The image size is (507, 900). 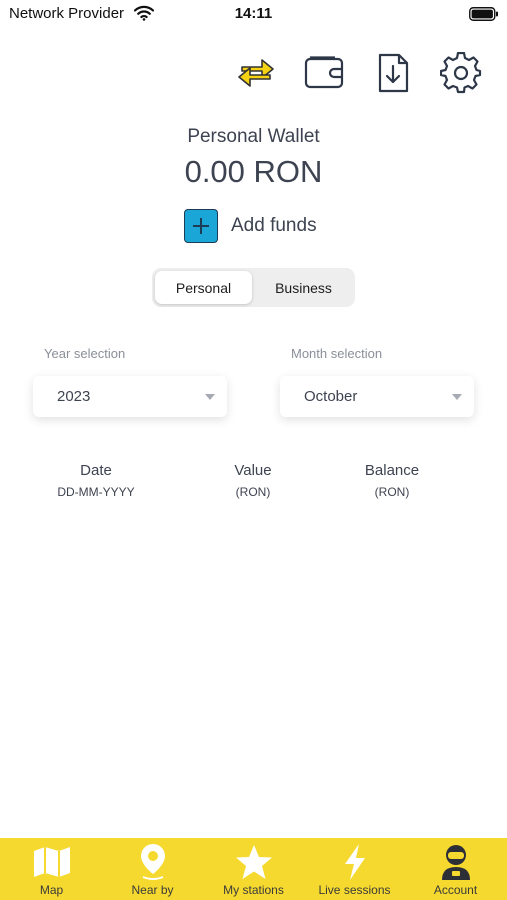 I want to click on wallet-icon, so click(x=324, y=75).